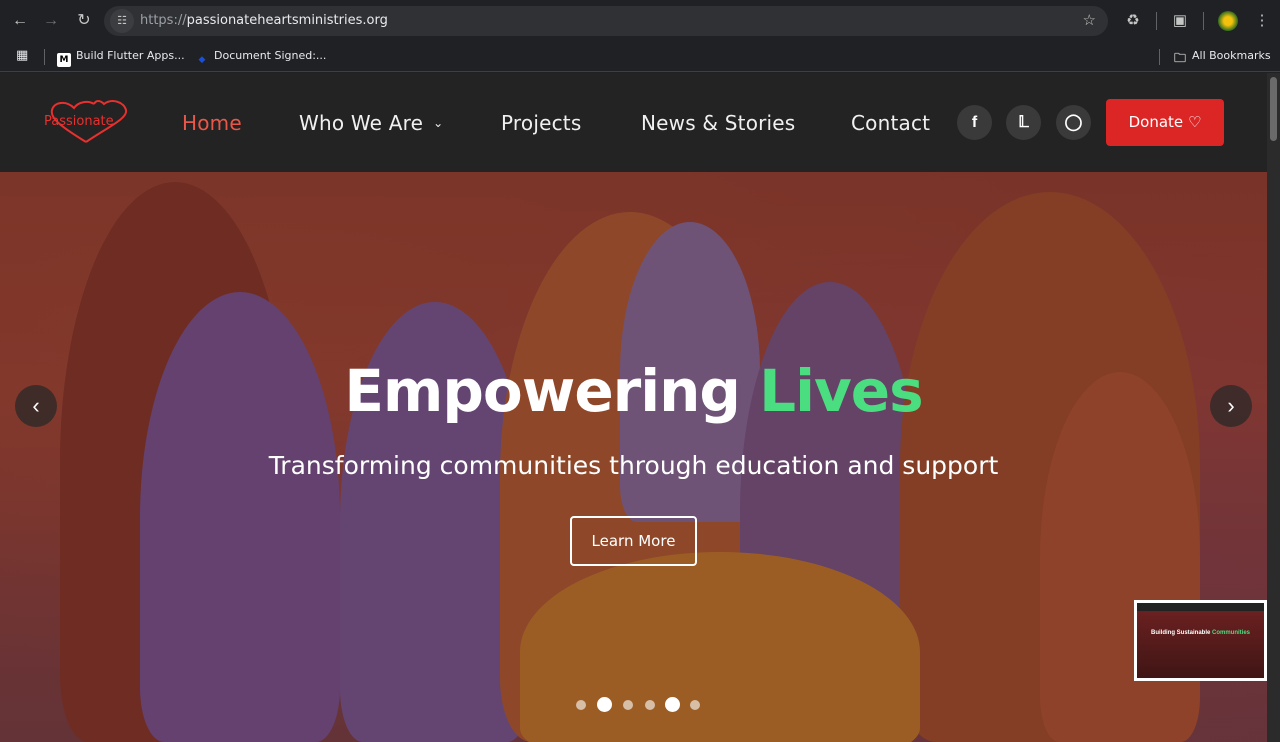 The height and width of the screenshot is (742, 1280). I want to click on thumbnail-title-main: Building Sustainable, so click(1180, 633).